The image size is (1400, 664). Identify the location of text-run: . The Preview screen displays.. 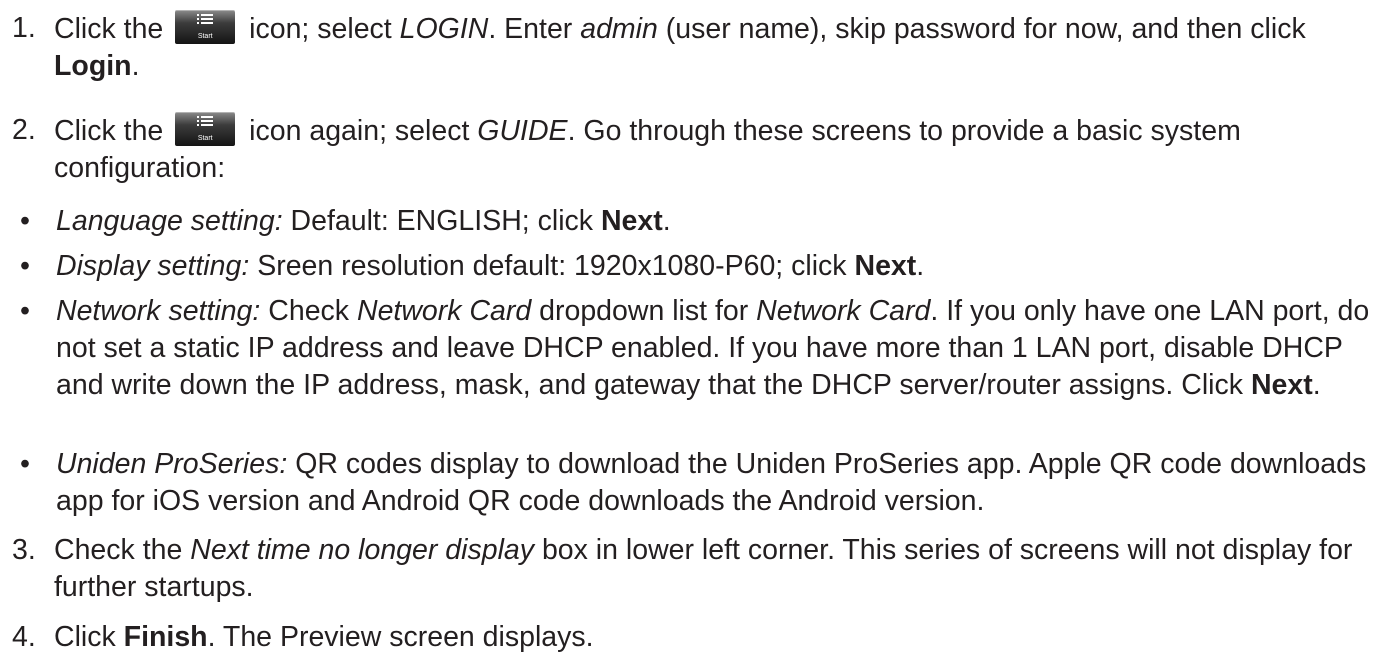
(400, 637).